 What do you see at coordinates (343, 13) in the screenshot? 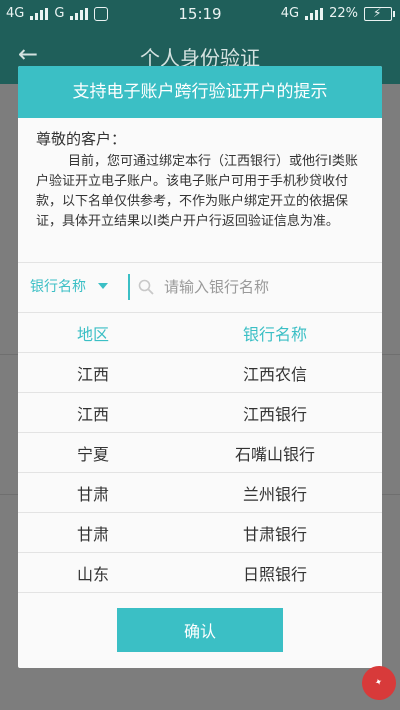
I see `battery-percent: 22%` at bounding box center [343, 13].